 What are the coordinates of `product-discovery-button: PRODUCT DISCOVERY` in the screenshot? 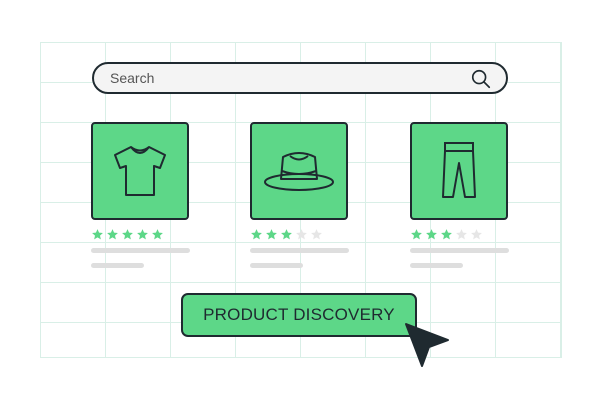 It's located at (299, 315).